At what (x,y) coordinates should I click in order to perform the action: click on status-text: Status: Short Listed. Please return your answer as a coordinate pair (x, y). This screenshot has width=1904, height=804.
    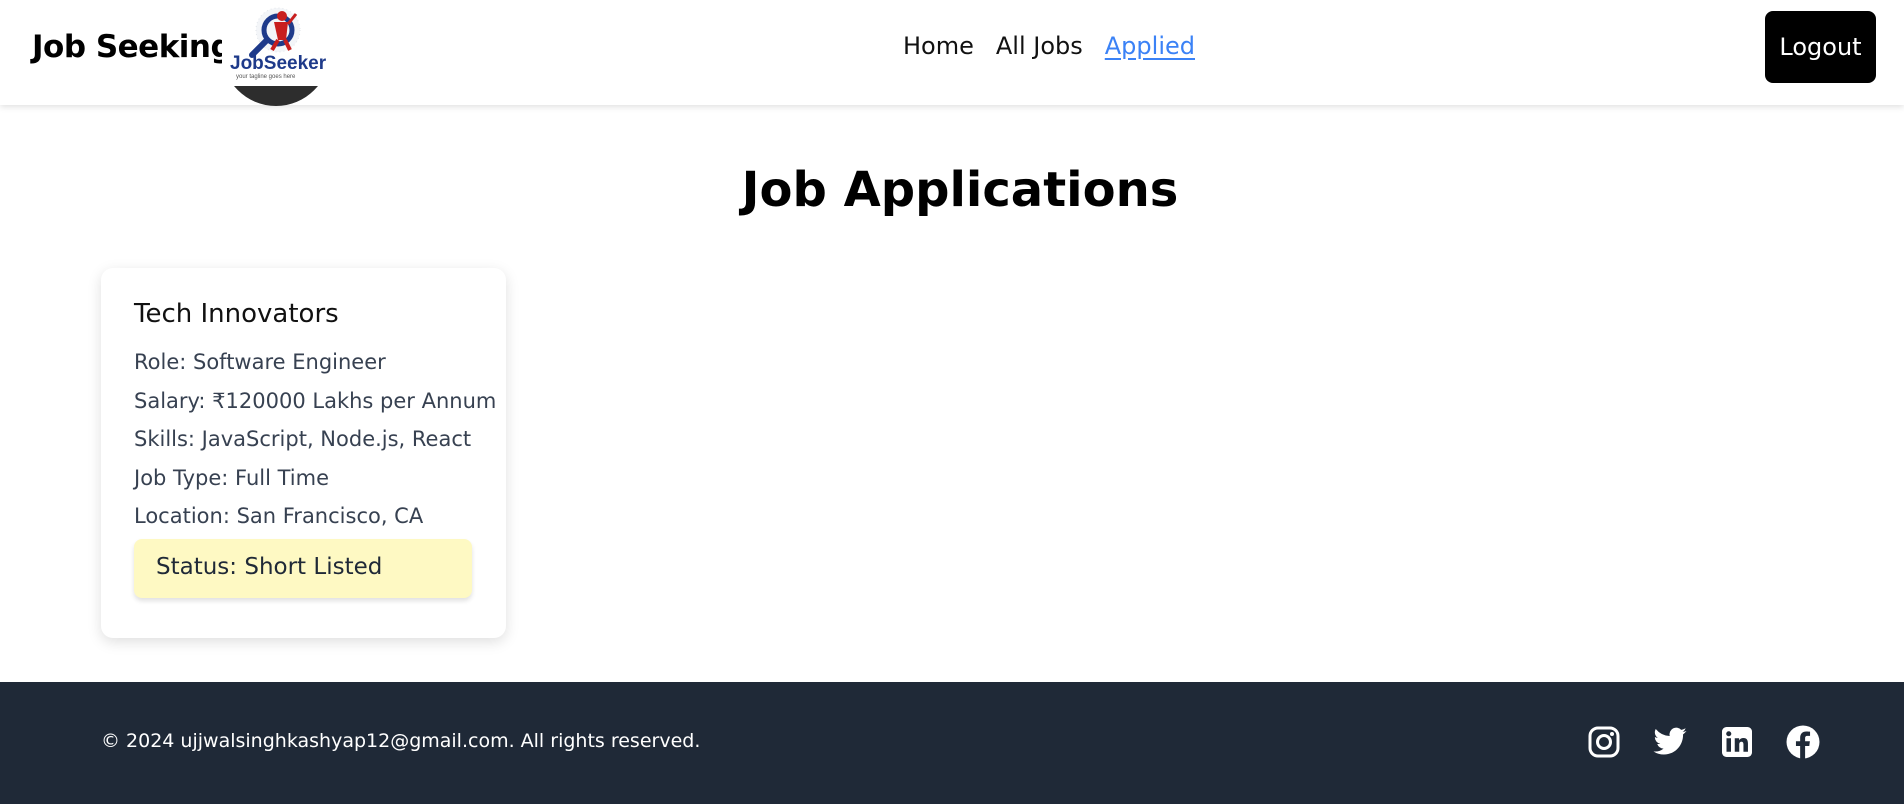
    Looking at the image, I should click on (269, 567).